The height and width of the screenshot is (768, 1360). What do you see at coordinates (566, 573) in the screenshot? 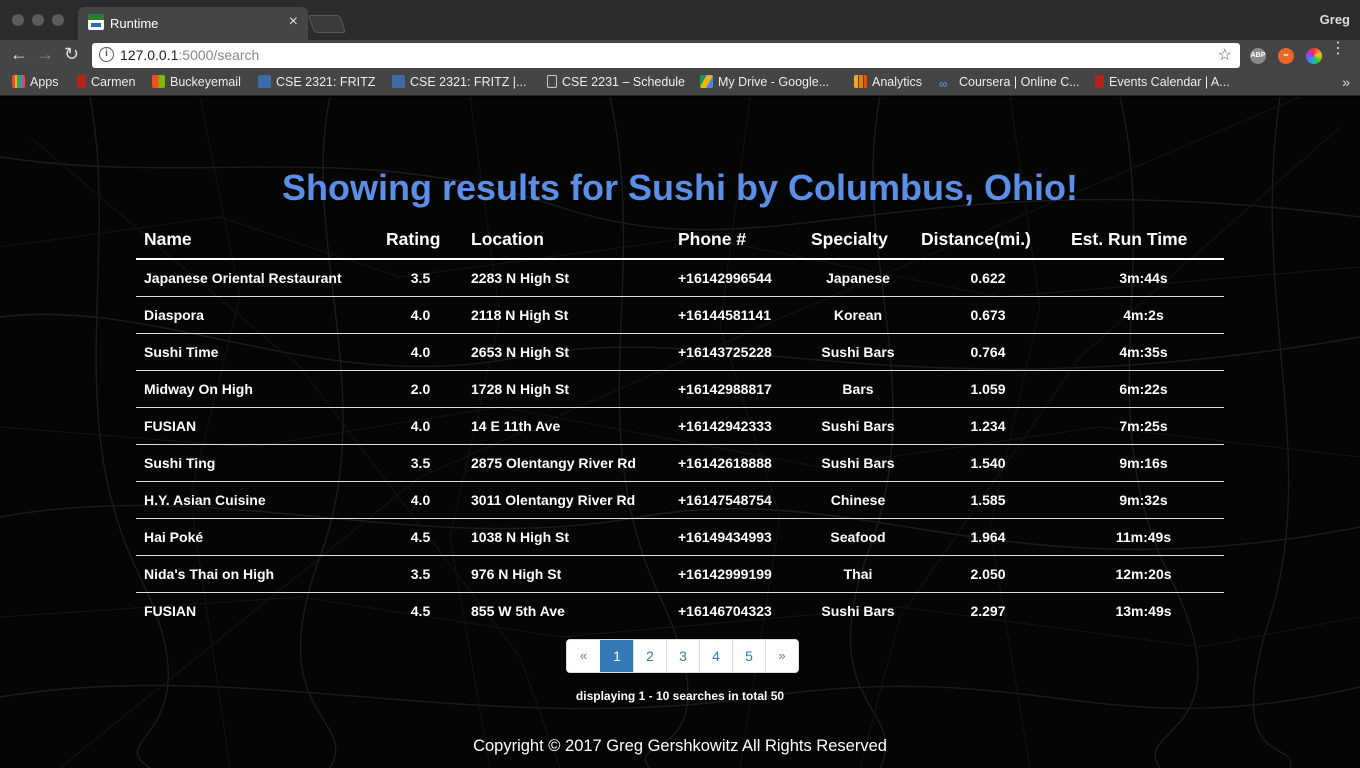
I see `cell-location: 976 N High St` at bounding box center [566, 573].